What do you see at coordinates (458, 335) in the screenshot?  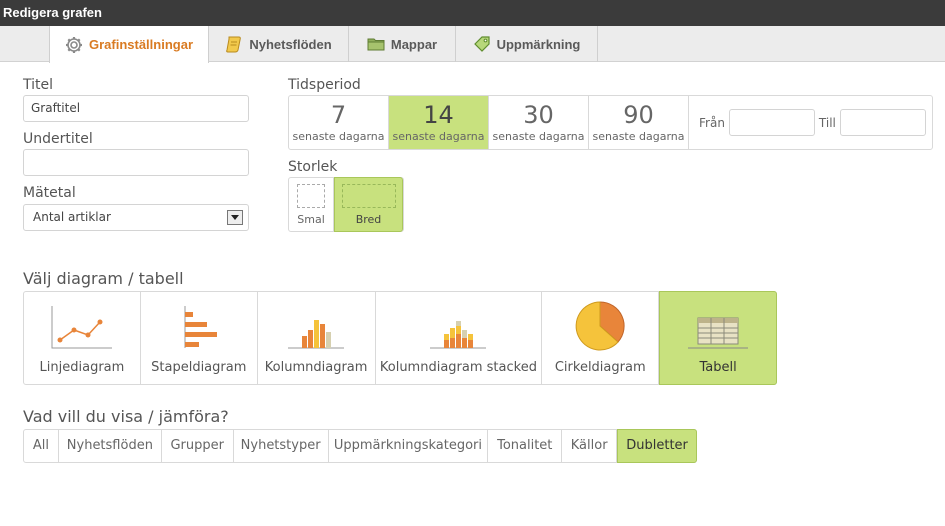 I see `stacked-column-chart-icon` at bounding box center [458, 335].